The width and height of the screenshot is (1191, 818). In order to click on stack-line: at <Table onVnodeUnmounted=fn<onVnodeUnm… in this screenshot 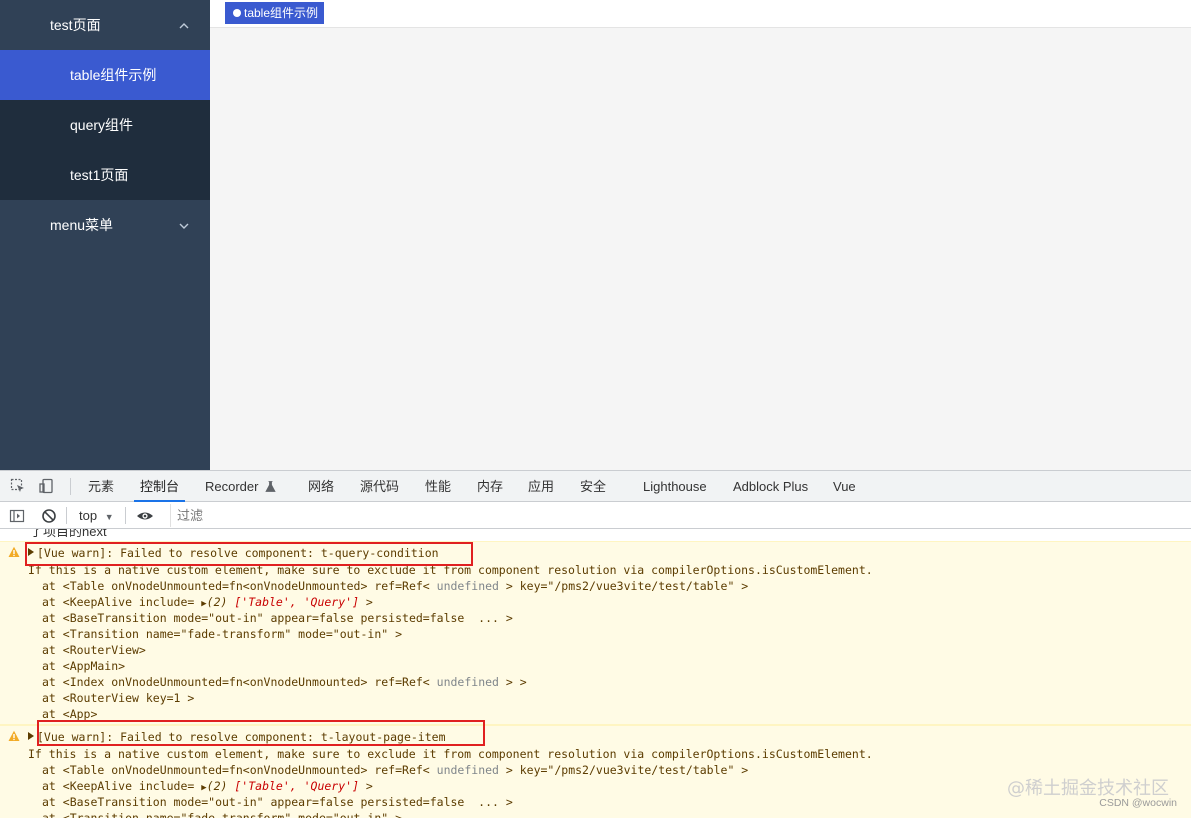, I will do `click(616, 586)`.